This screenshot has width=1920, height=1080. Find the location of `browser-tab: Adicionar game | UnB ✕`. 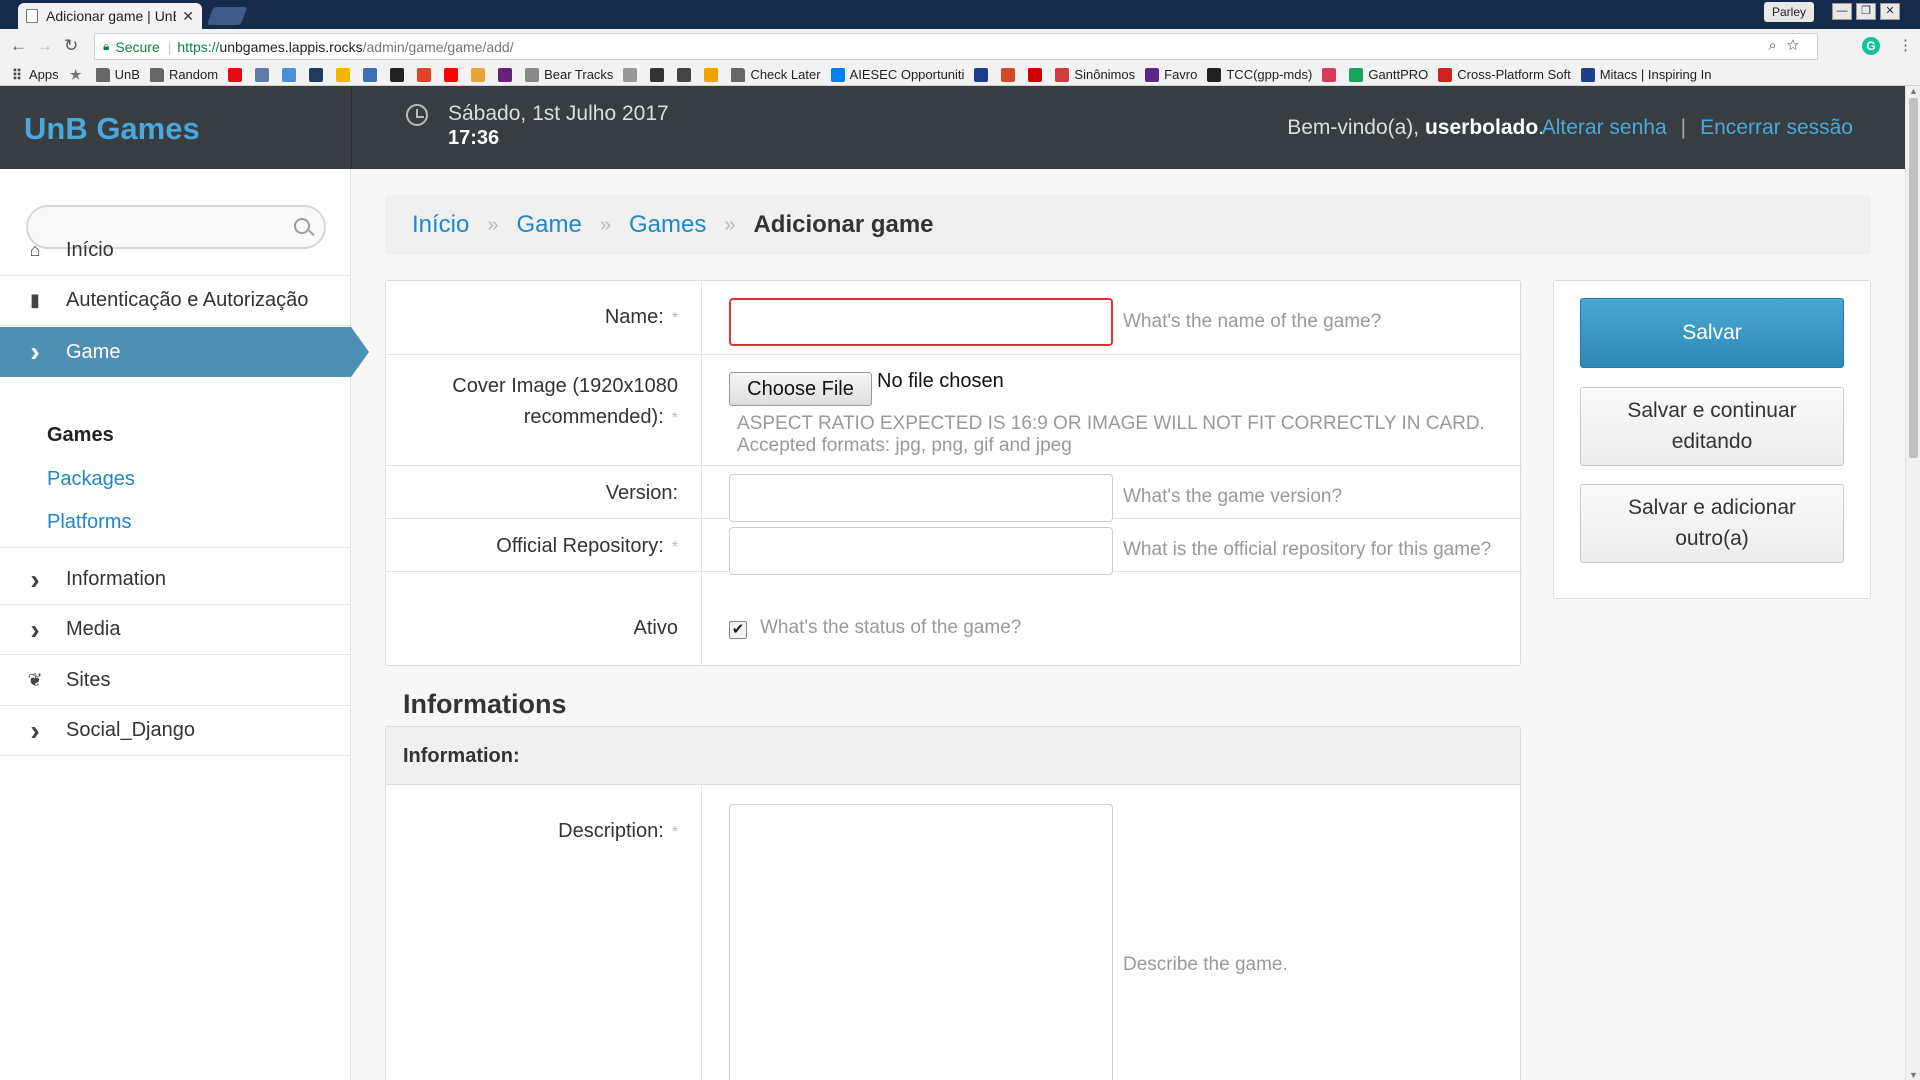

browser-tab: Adicionar game | UnB ✕ is located at coordinates (110, 16).